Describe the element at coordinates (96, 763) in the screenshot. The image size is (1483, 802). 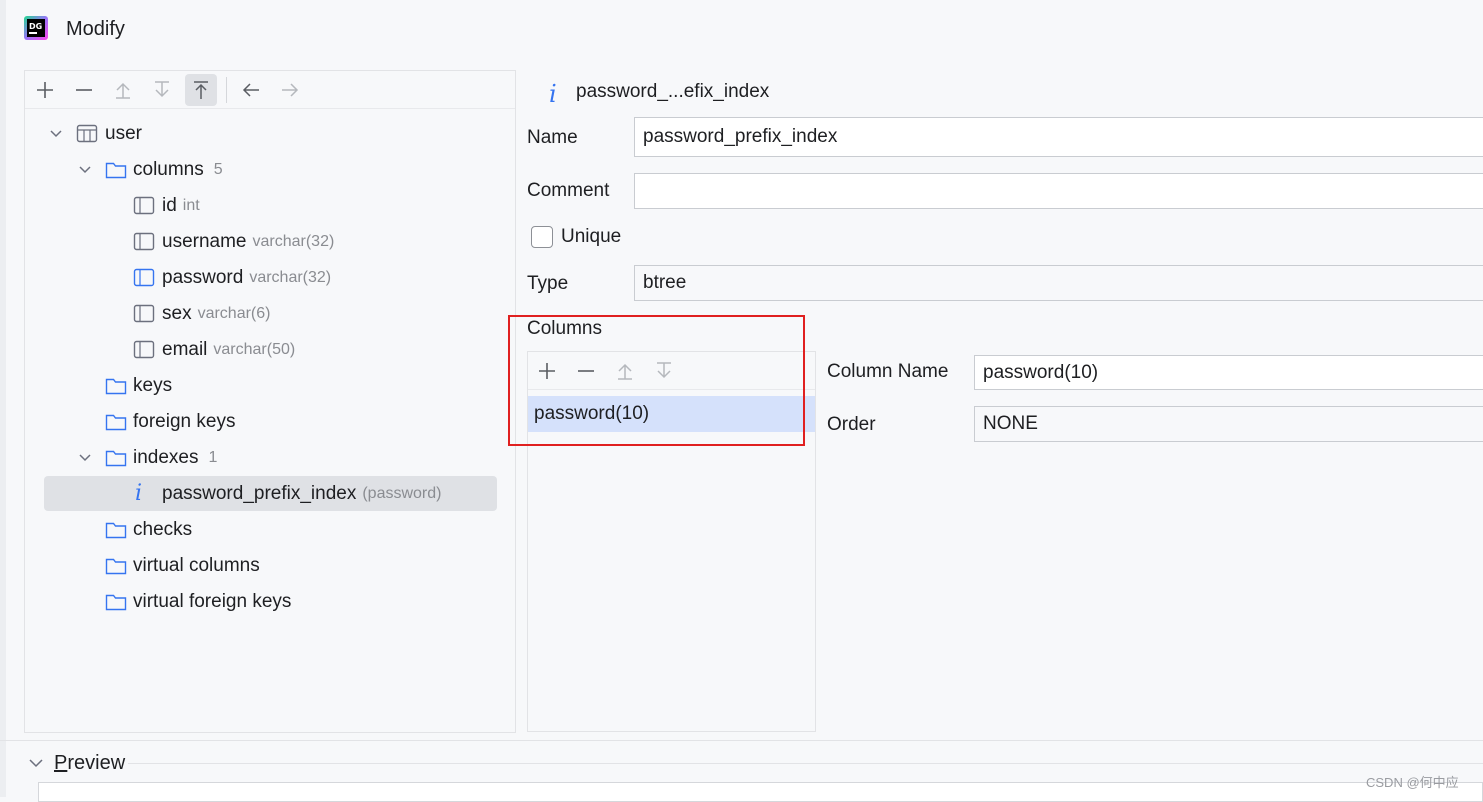
I see `preview-label-rest: review` at that location.